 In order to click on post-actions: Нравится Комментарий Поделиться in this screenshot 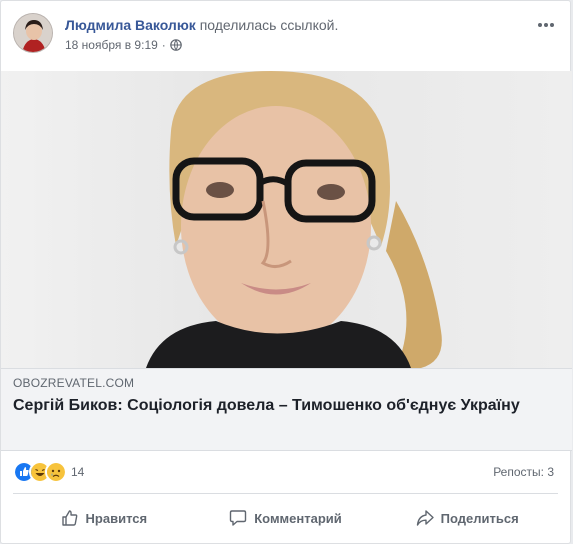, I will do `click(285, 518)`.